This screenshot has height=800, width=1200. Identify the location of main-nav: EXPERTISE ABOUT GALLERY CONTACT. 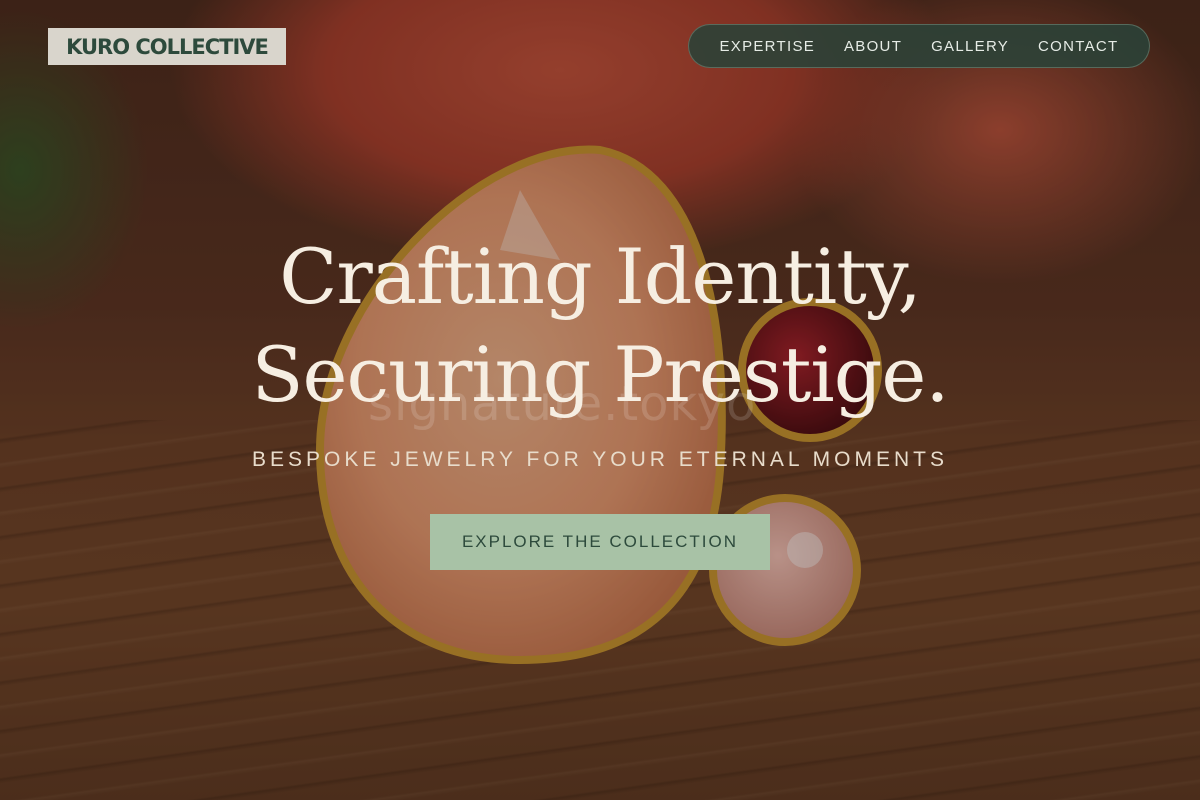
(919, 46).